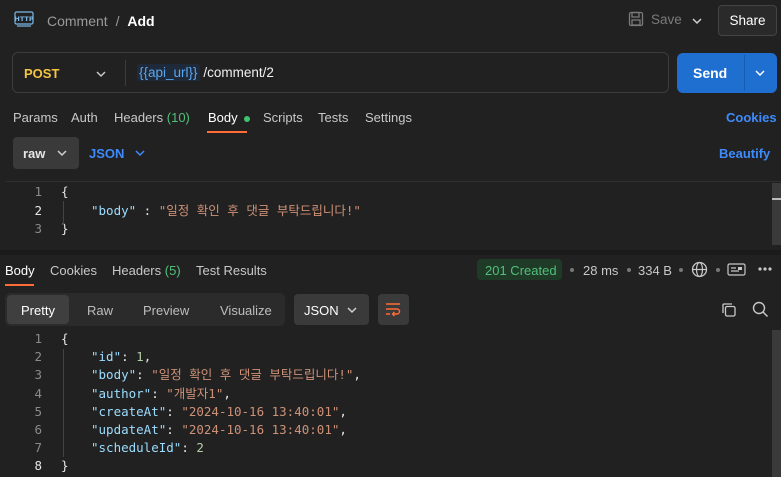 Image resolution: width=781 pixels, height=477 pixels. I want to click on view-visualize-button: Visualize, so click(246, 310).